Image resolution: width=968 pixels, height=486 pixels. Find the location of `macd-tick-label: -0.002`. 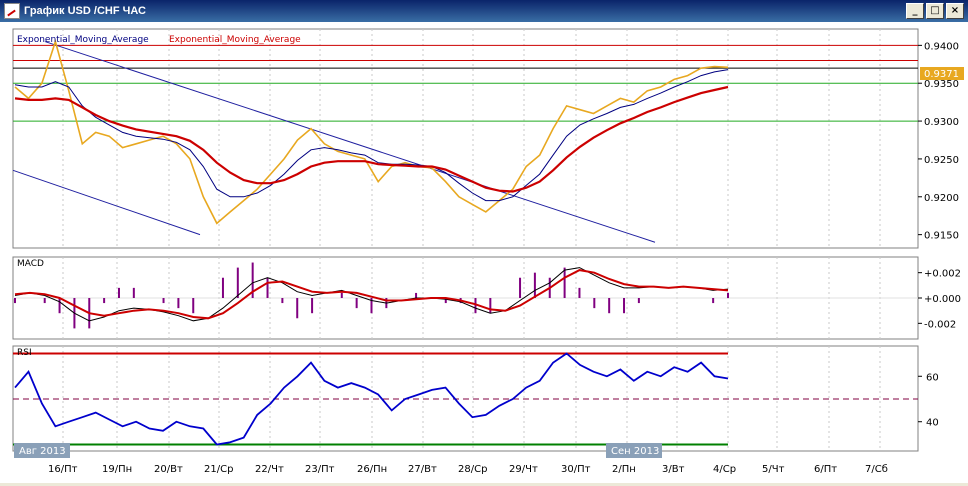

macd-tick-label: -0.002 is located at coordinates (940, 324).